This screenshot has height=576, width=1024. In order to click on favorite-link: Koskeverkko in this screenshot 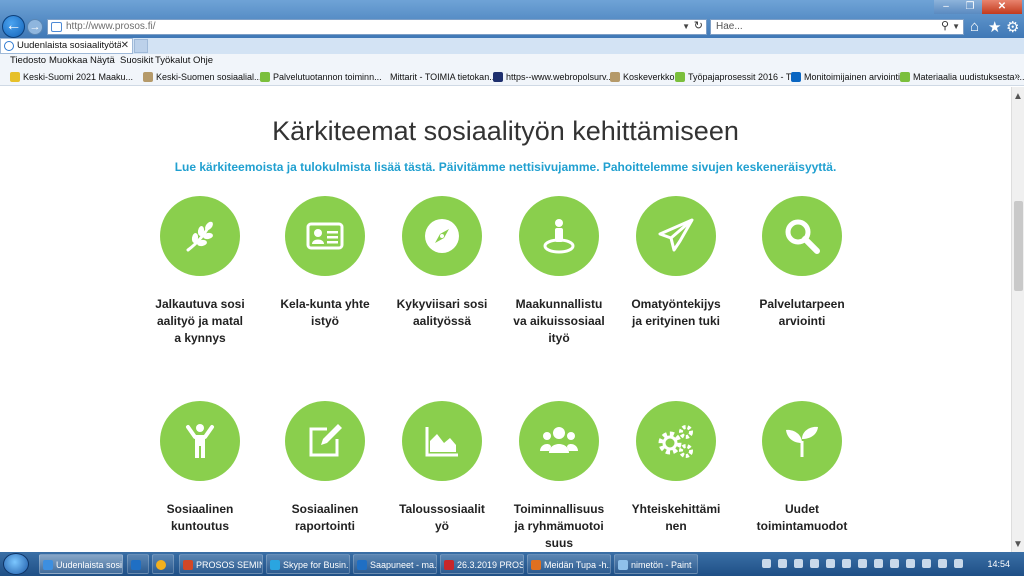, I will do `click(642, 77)`.